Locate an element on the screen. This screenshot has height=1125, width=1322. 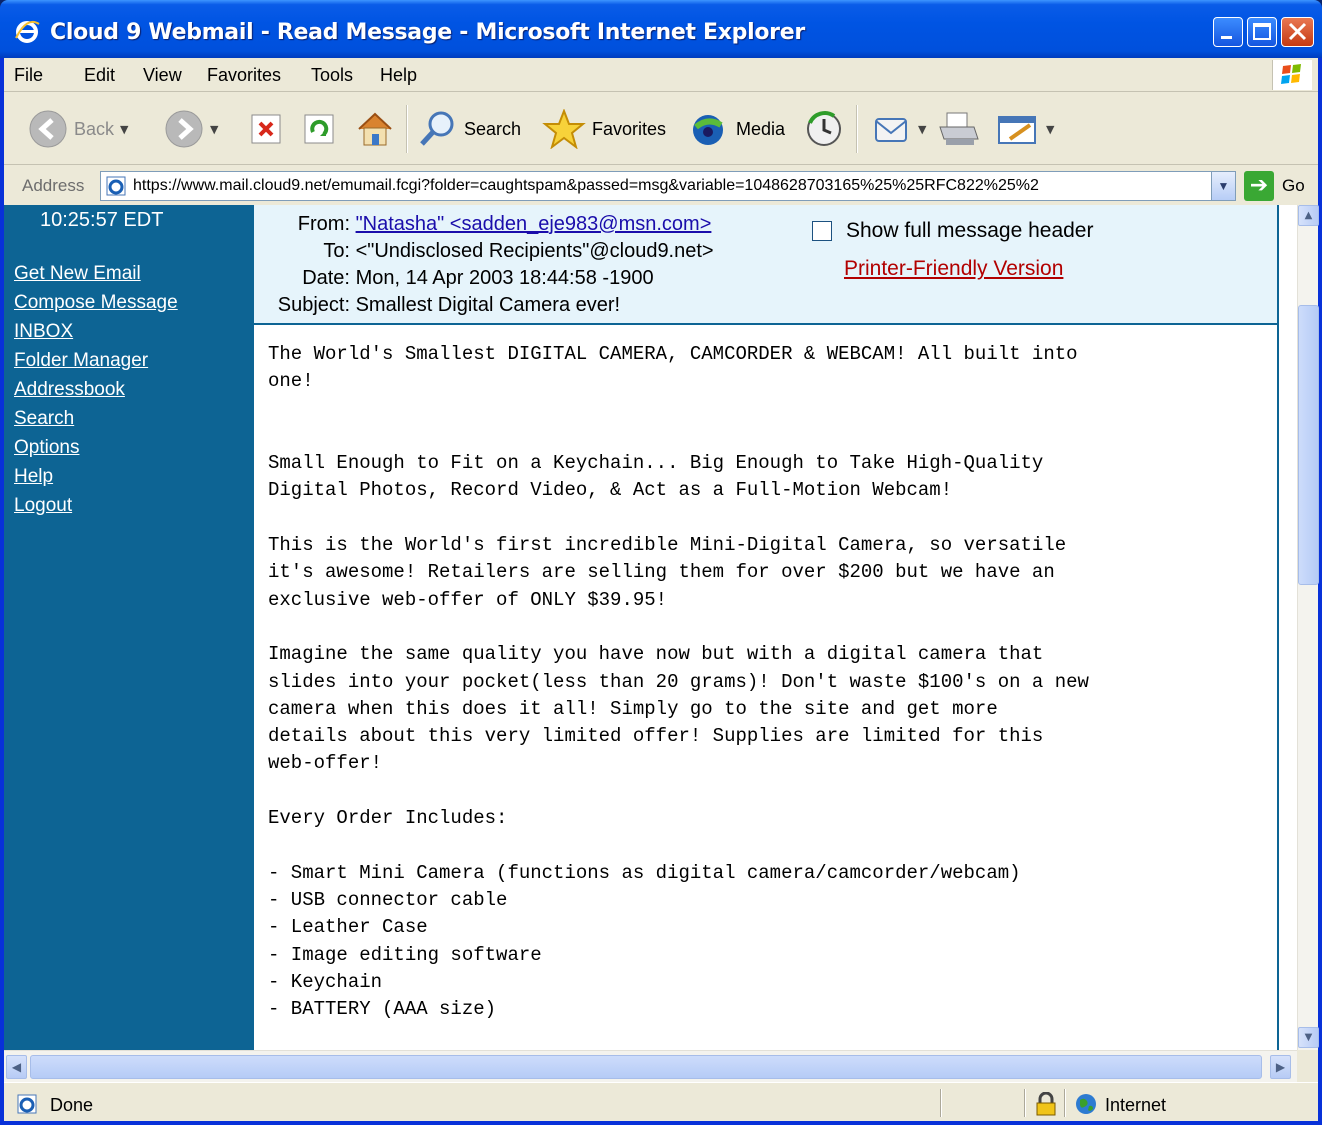
sidebar-link-folder-manager: Folder Manager is located at coordinates (81, 361).